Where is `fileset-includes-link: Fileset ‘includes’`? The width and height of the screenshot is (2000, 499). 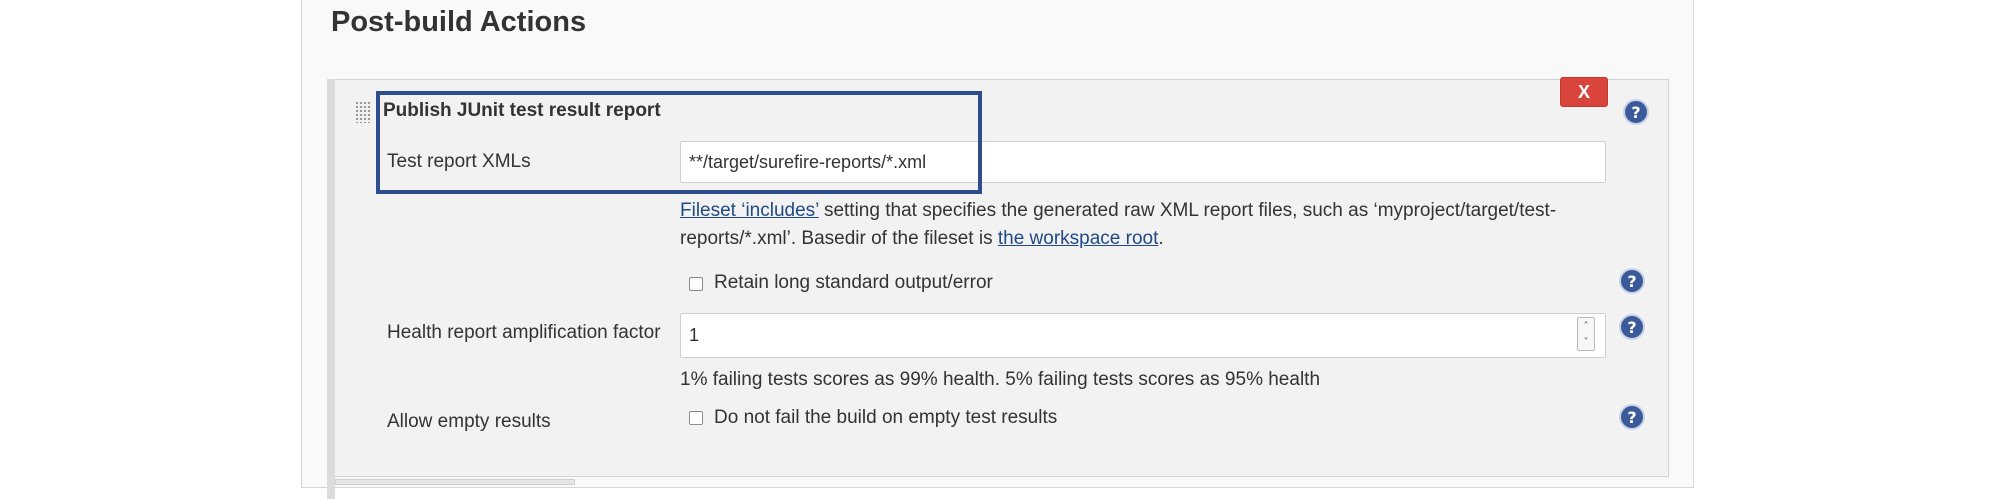 fileset-includes-link: Fileset ‘includes’ is located at coordinates (749, 210).